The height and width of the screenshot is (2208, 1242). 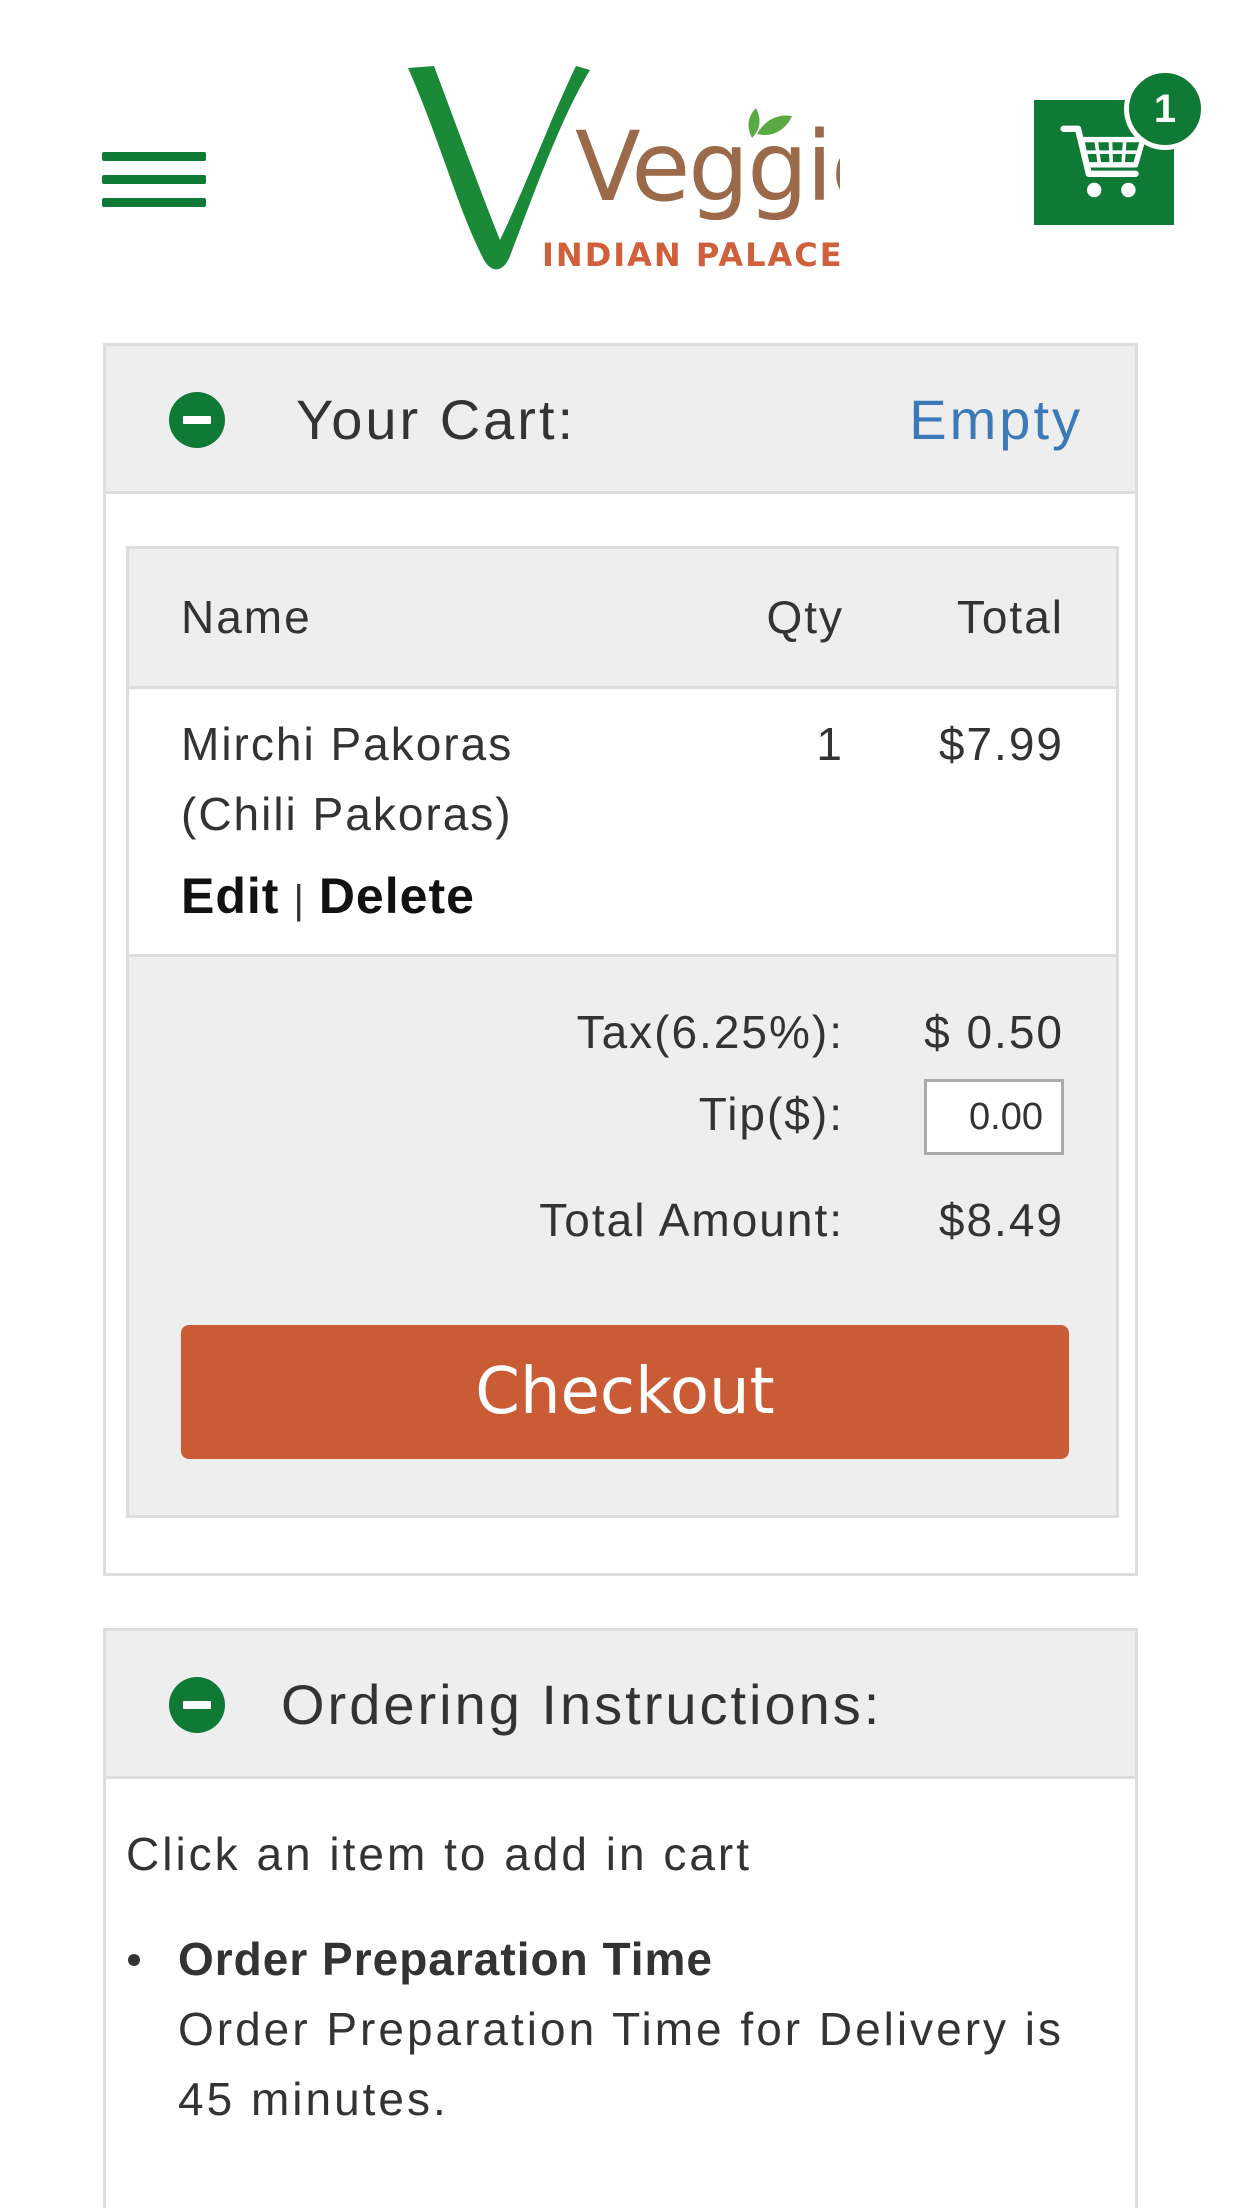 What do you see at coordinates (439, 1854) in the screenshot?
I see `instructions-intro: Click an item to add in cart` at bounding box center [439, 1854].